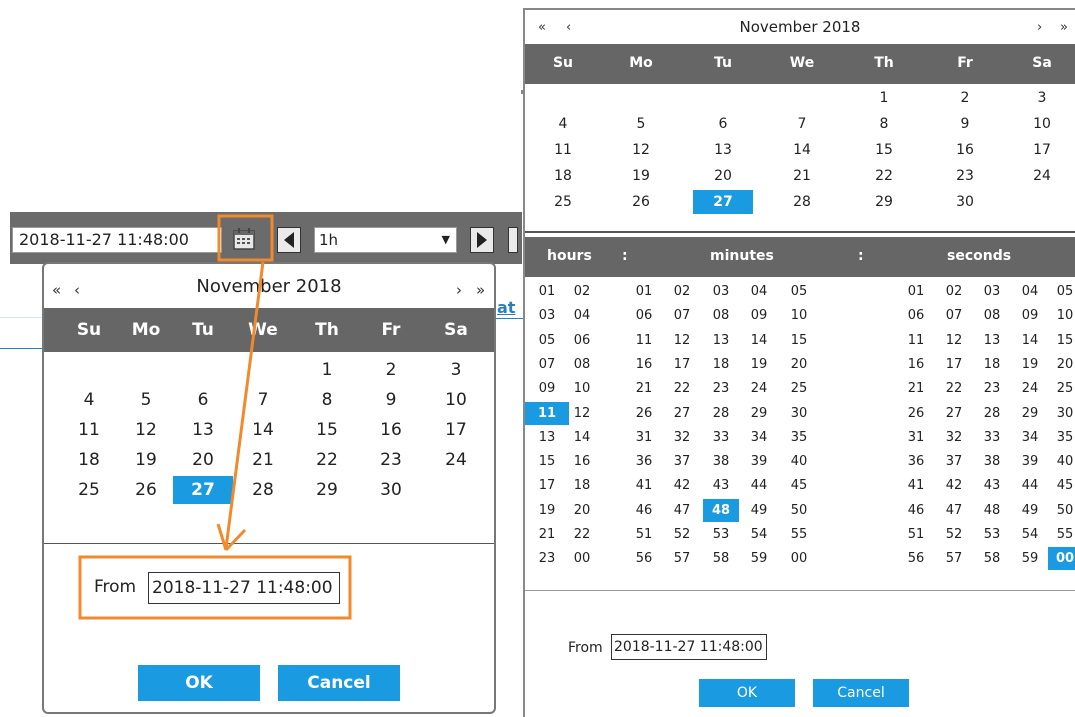  What do you see at coordinates (721, 558) in the screenshot?
I see `minute-cell: 58` at bounding box center [721, 558].